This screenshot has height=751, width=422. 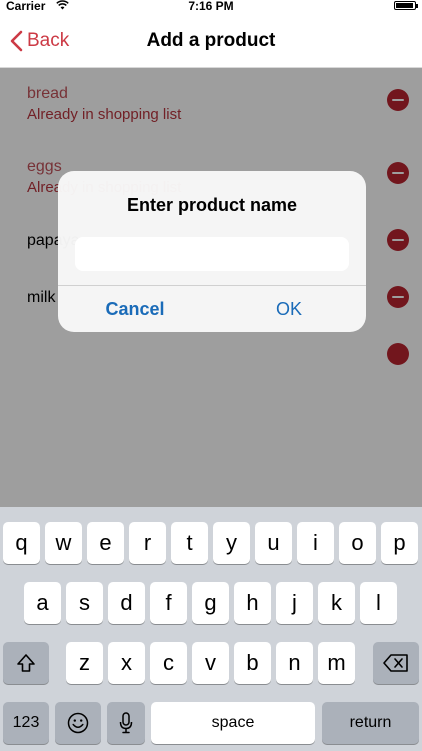 What do you see at coordinates (84, 603) in the screenshot?
I see `key-s: s` at bounding box center [84, 603].